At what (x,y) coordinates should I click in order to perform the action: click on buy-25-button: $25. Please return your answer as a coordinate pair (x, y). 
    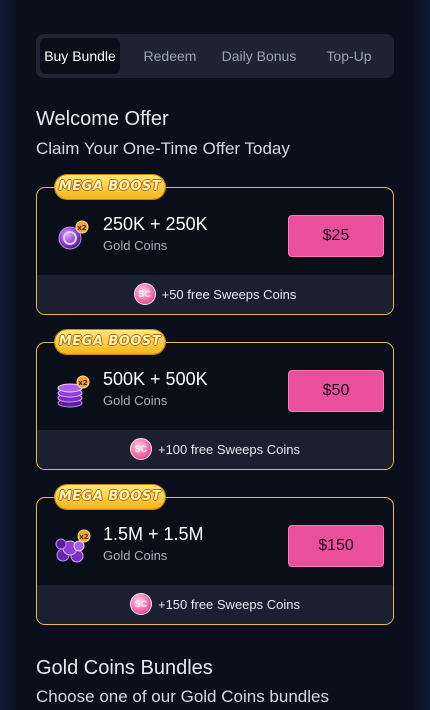
    Looking at the image, I should click on (336, 236).